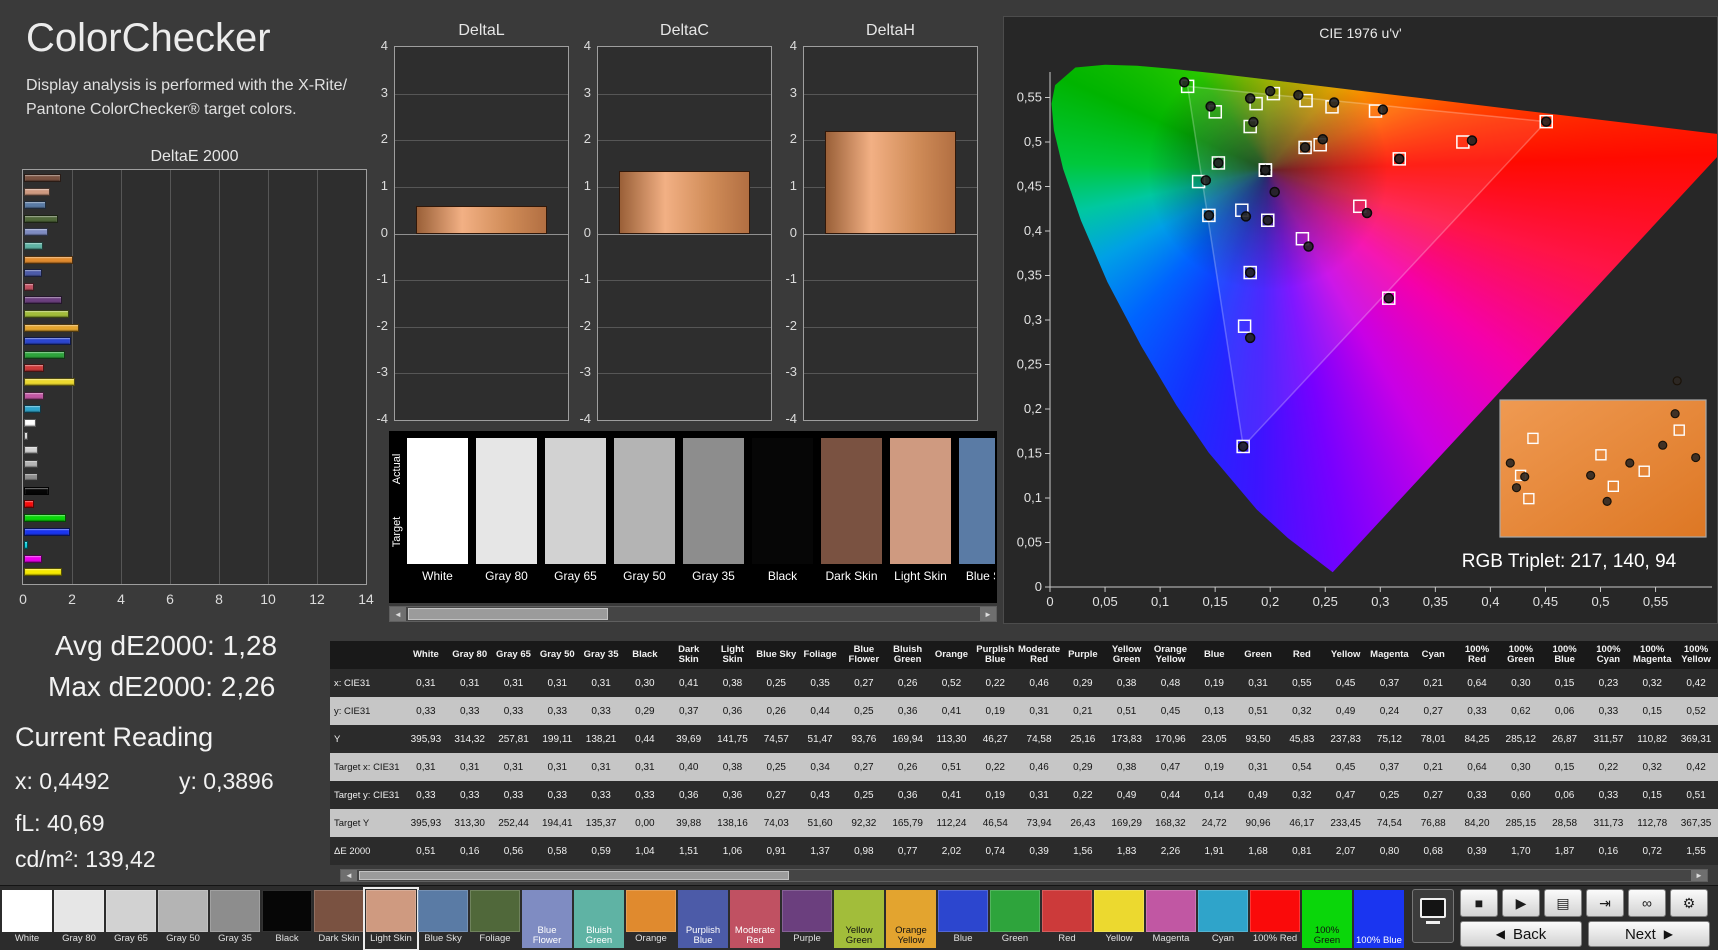  Describe the element at coordinates (1521, 903) in the screenshot. I see `play-button: ▶` at that location.